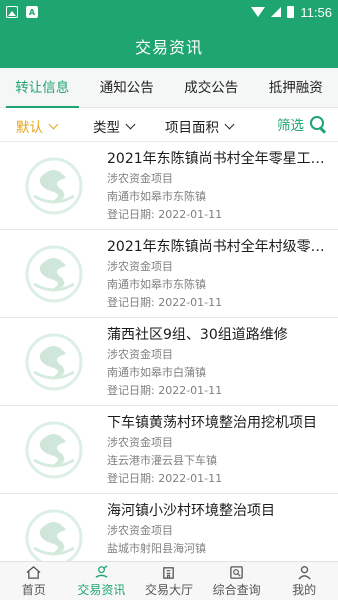  I want to click on nav-news-label: 交易资讯, so click(101, 590).